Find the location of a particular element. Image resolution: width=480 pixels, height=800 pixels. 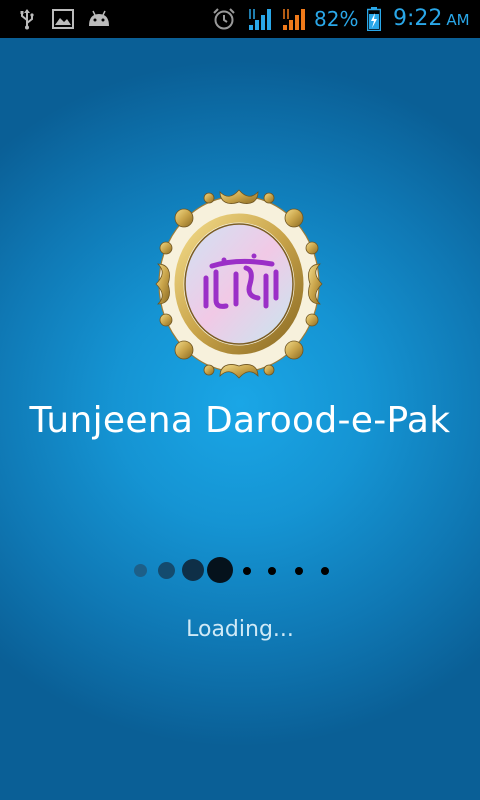

alarm-icon is located at coordinates (224, 19).